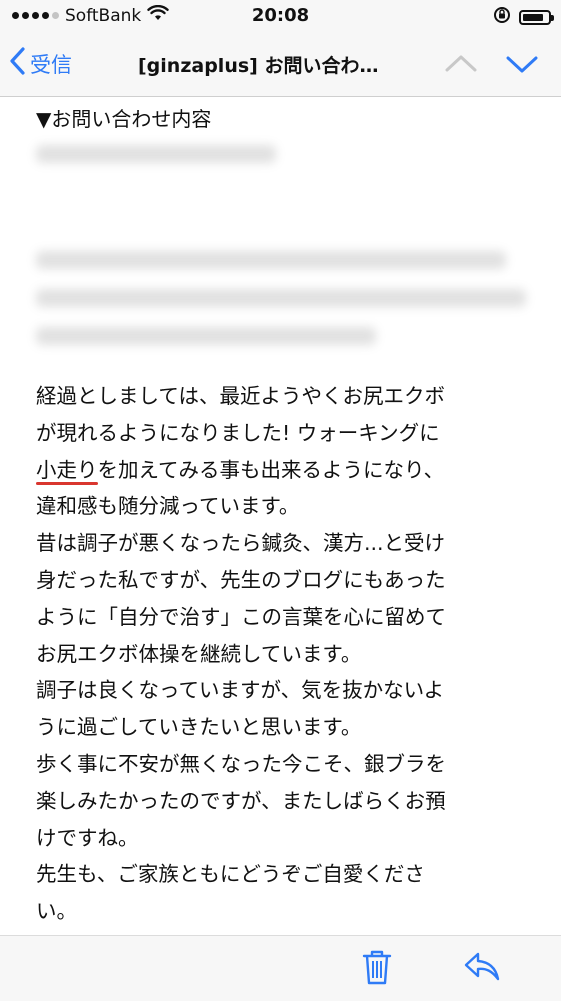 Image resolution: width=561 pixels, height=1001 pixels. I want to click on message-line: 小走りを加えてみる事も出来るようになり、, so click(286, 470).